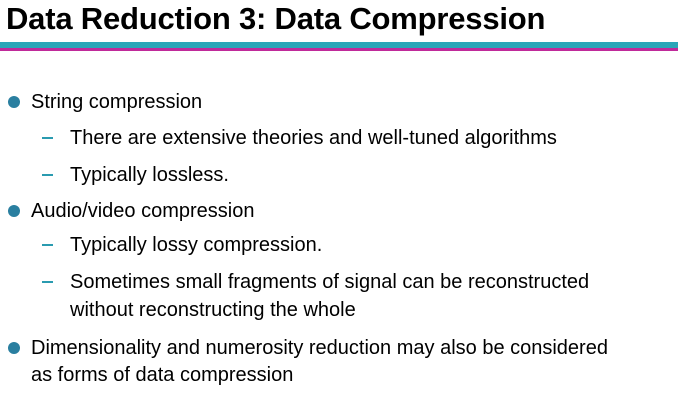 Image resolution: width=678 pixels, height=408 pixels. What do you see at coordinates (117, 102) in the screenshot?
I see `bullet-text: String compression` at bounding box center [117, 102].